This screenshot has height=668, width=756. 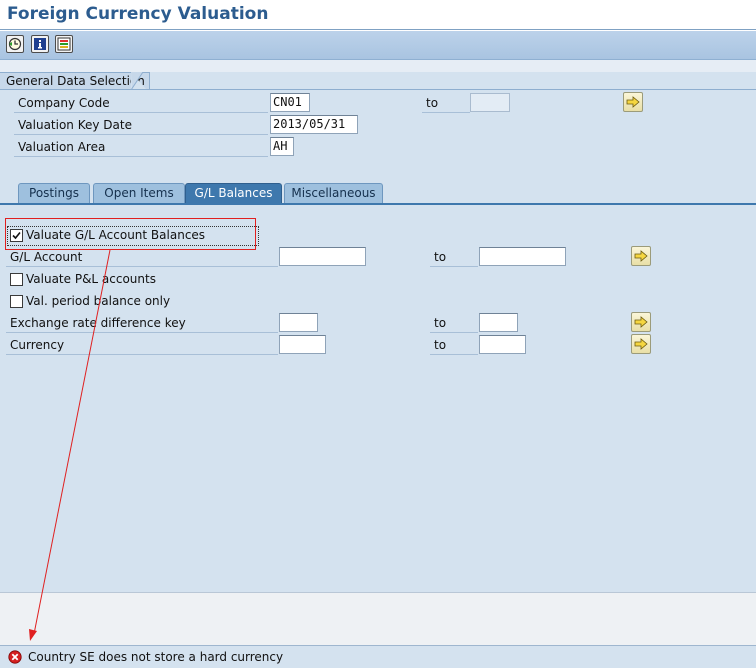 I want to click on exchange-rate-diff-key-underline, so click(x=142, y=332).